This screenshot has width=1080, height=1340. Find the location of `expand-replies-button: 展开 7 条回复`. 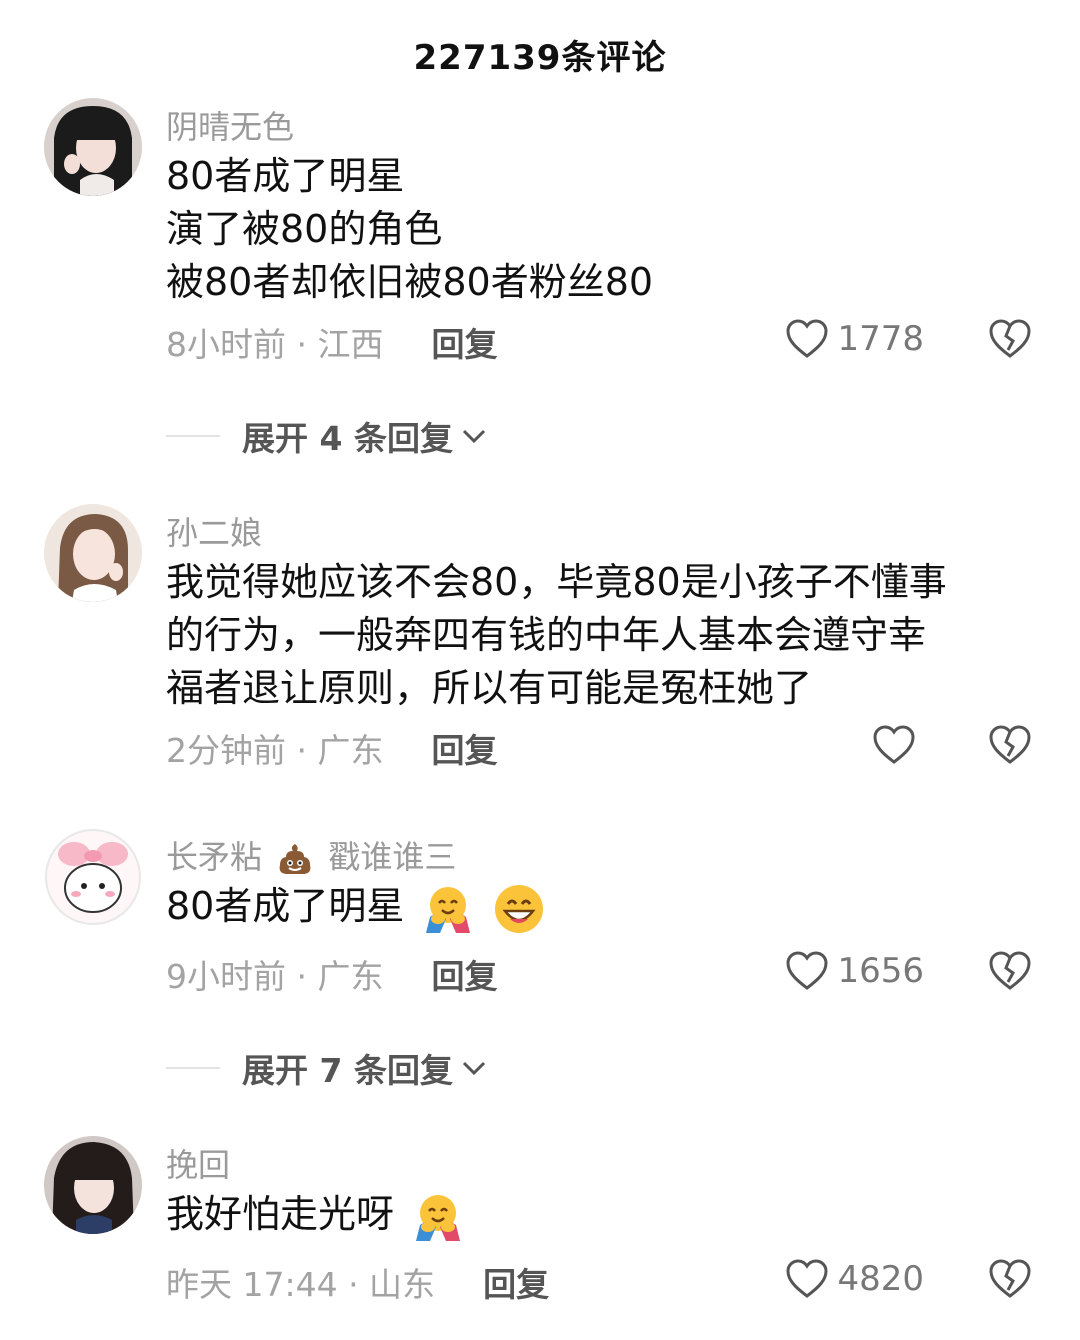

expand-replies-button: 展开 7 条回复 is located at coordinates (328, 1068).